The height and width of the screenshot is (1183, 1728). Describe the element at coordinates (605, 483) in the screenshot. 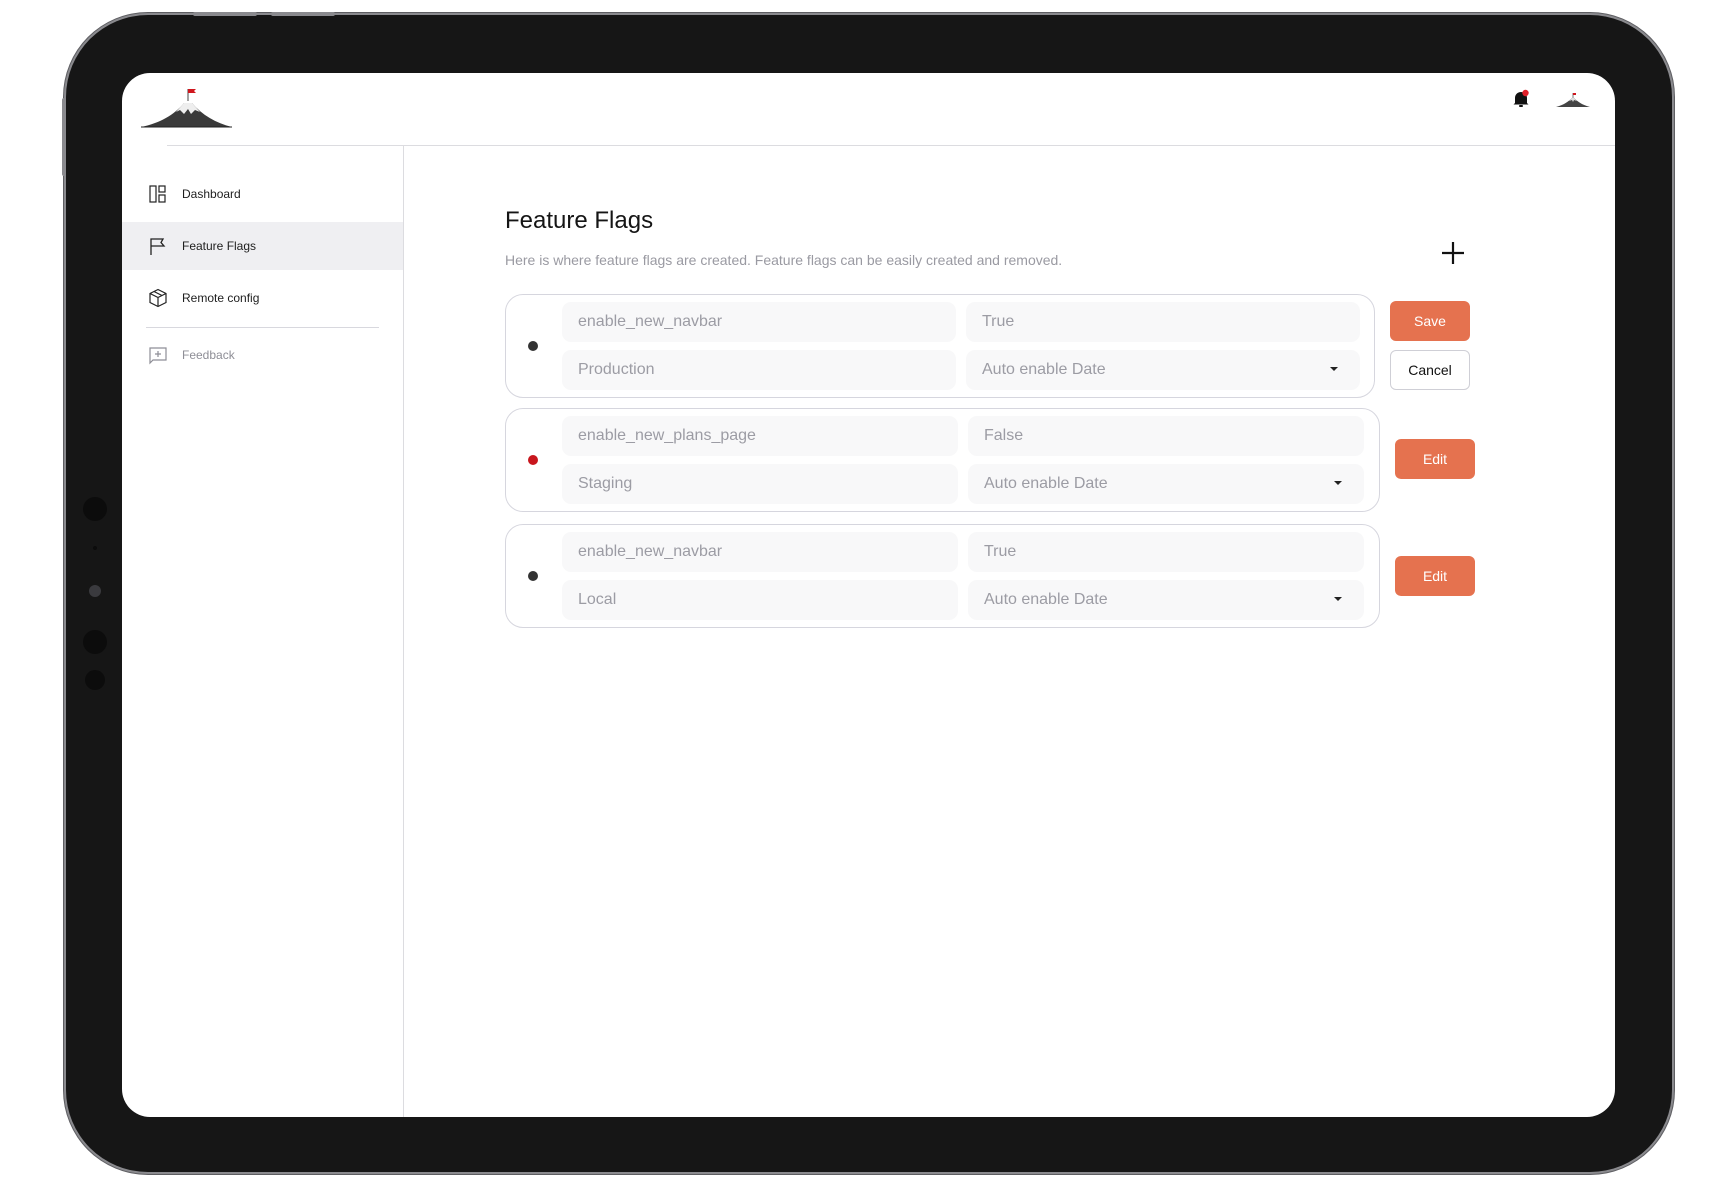

I see `environment-value: Staging` at that location.